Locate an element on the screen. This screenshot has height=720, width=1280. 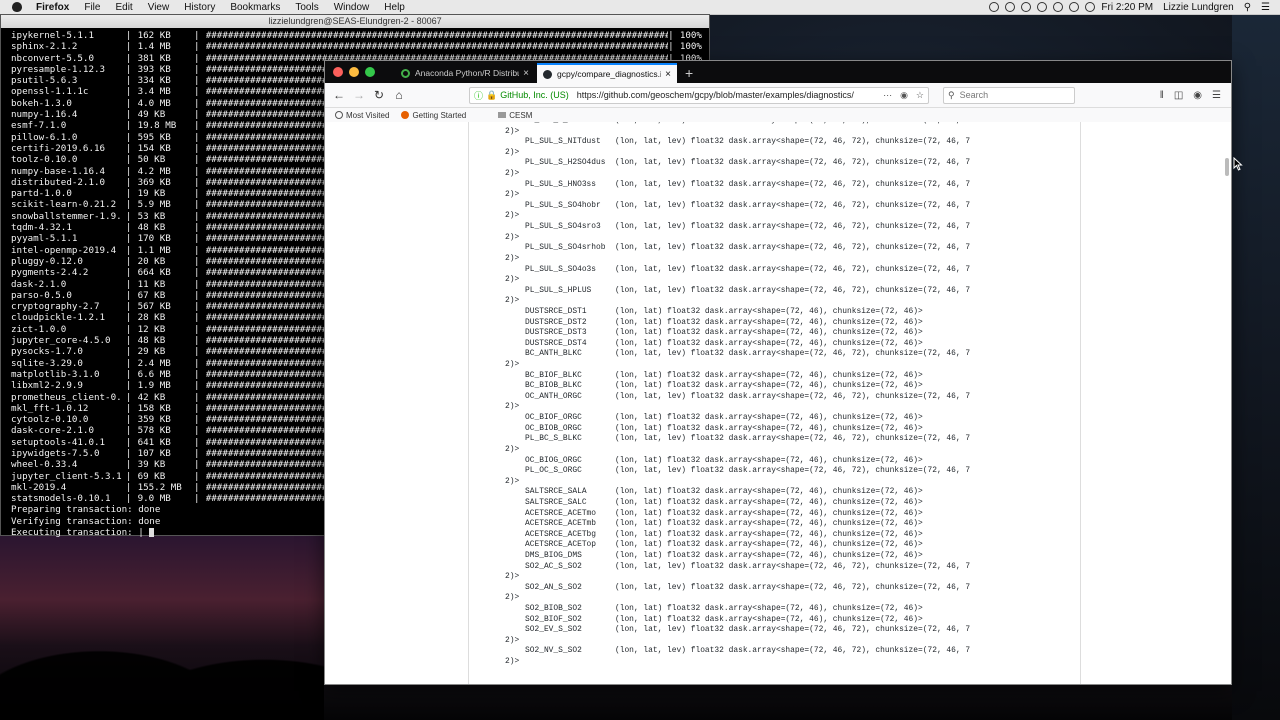
package-size: 158 KB is located at coordinates (154, 408).